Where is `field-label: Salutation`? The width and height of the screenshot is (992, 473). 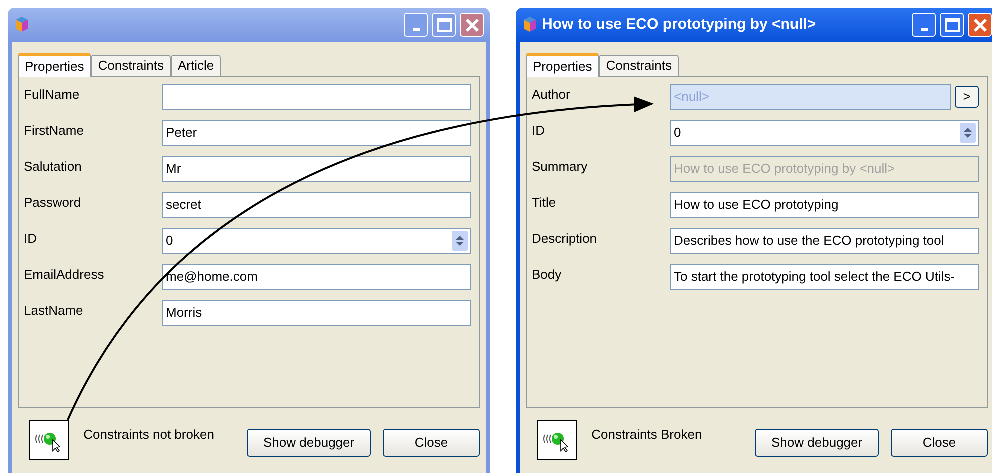 field-label: Salutation is located at coordinates (53, 167).